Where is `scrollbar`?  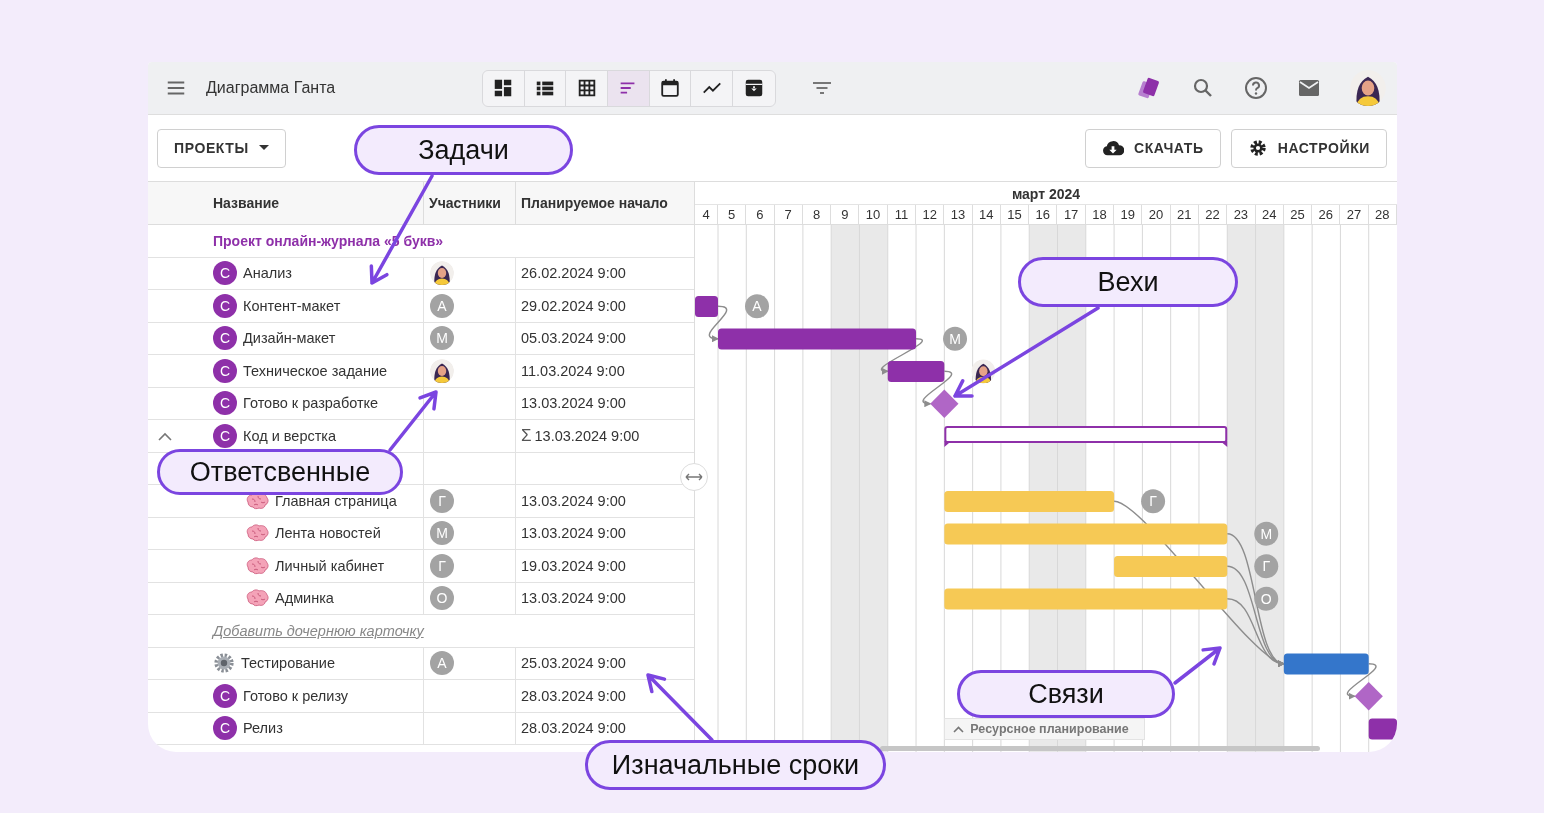
scrollbar is located at coordinates (1100, 748).